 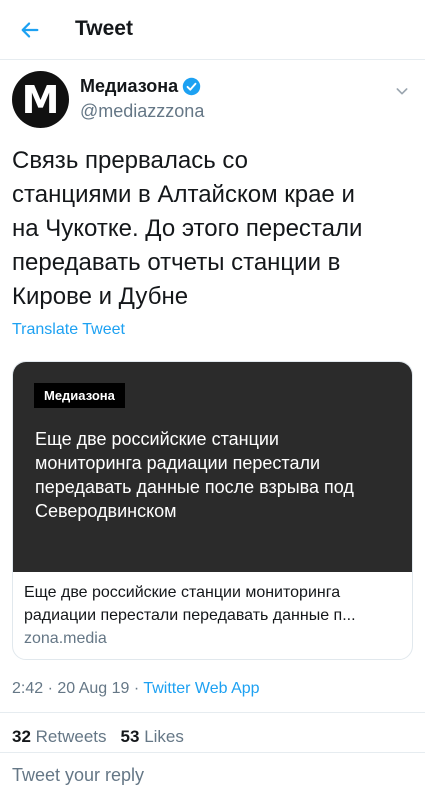 I want to click on display-name-text: Медиазона, so click(x=129, y=86).